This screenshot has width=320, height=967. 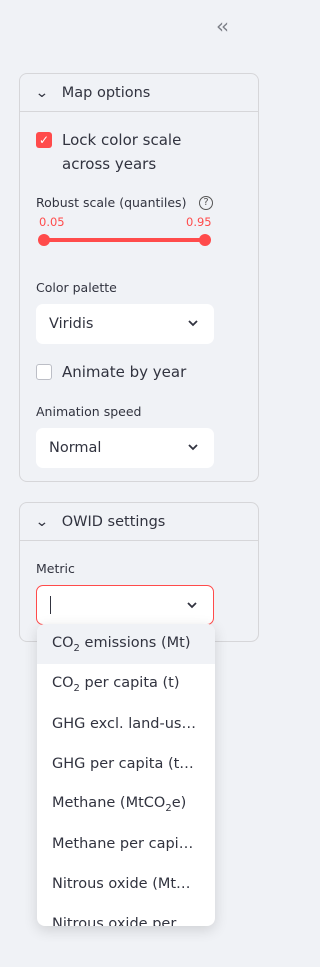 I want to click on owid-settings-header: ⌄ OWID settings, so click(x=139, y=522).